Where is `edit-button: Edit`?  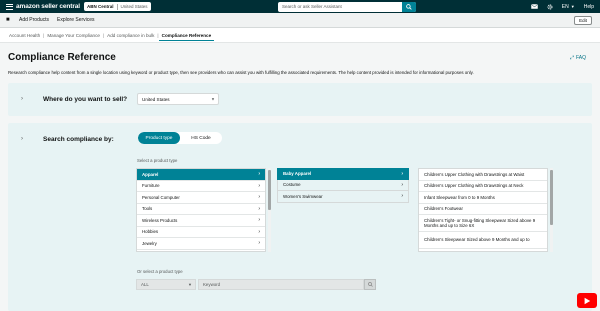 edit-button: Edit is located at coordinates (583, 20).